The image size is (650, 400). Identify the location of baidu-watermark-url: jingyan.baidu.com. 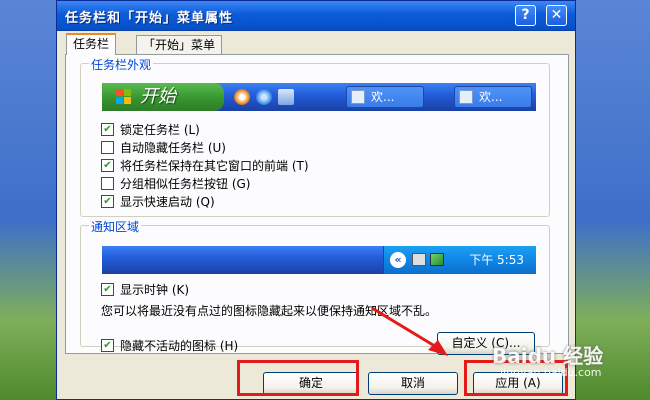
(551, 372).